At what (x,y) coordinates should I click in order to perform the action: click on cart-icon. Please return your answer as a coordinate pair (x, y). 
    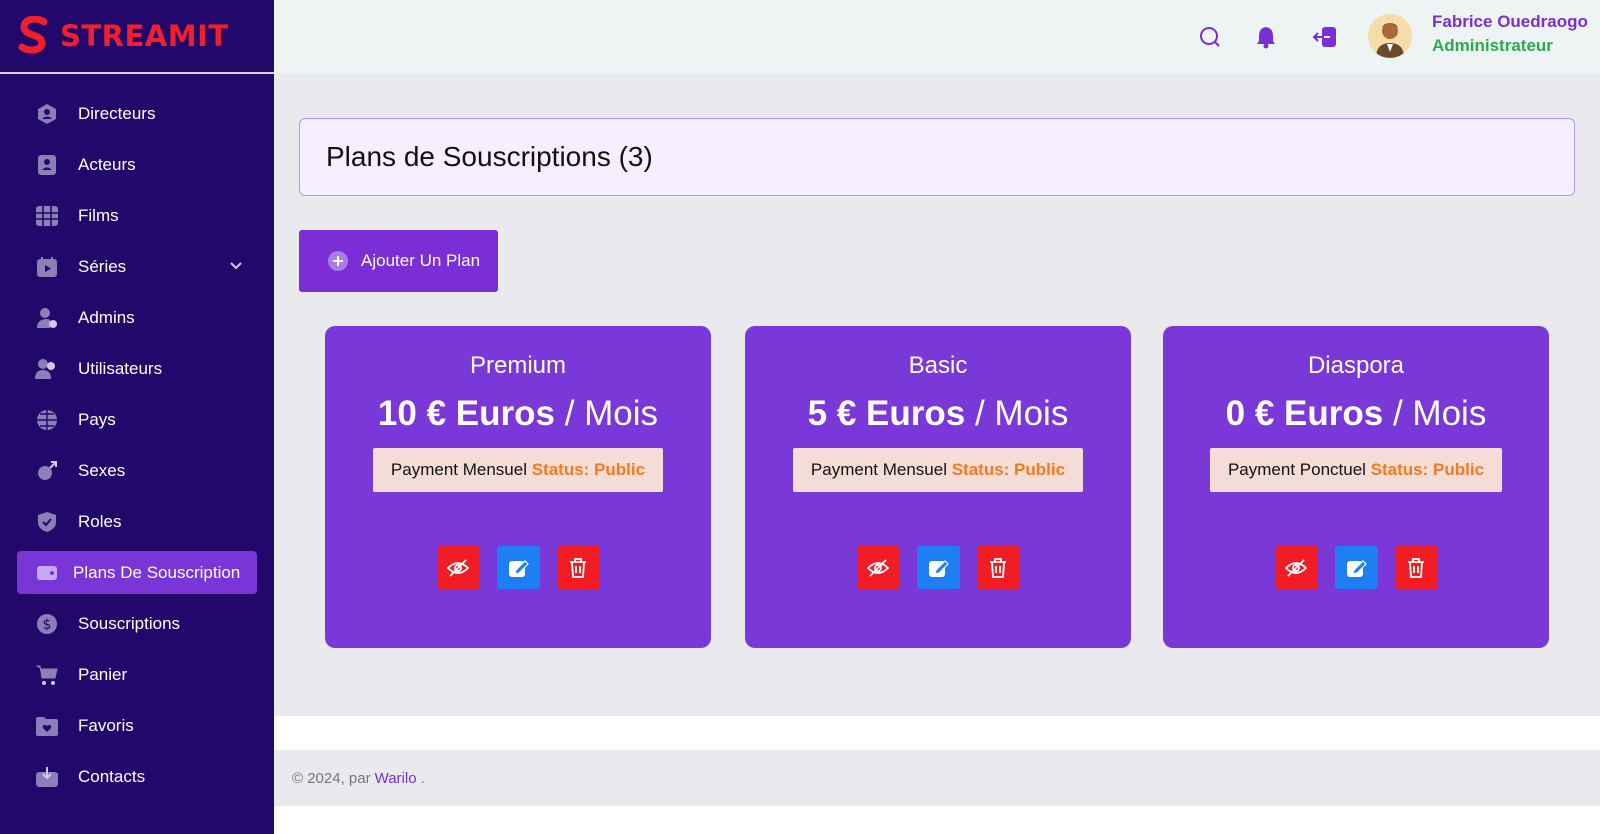
    Looking at the image, I should click on (47, 675).